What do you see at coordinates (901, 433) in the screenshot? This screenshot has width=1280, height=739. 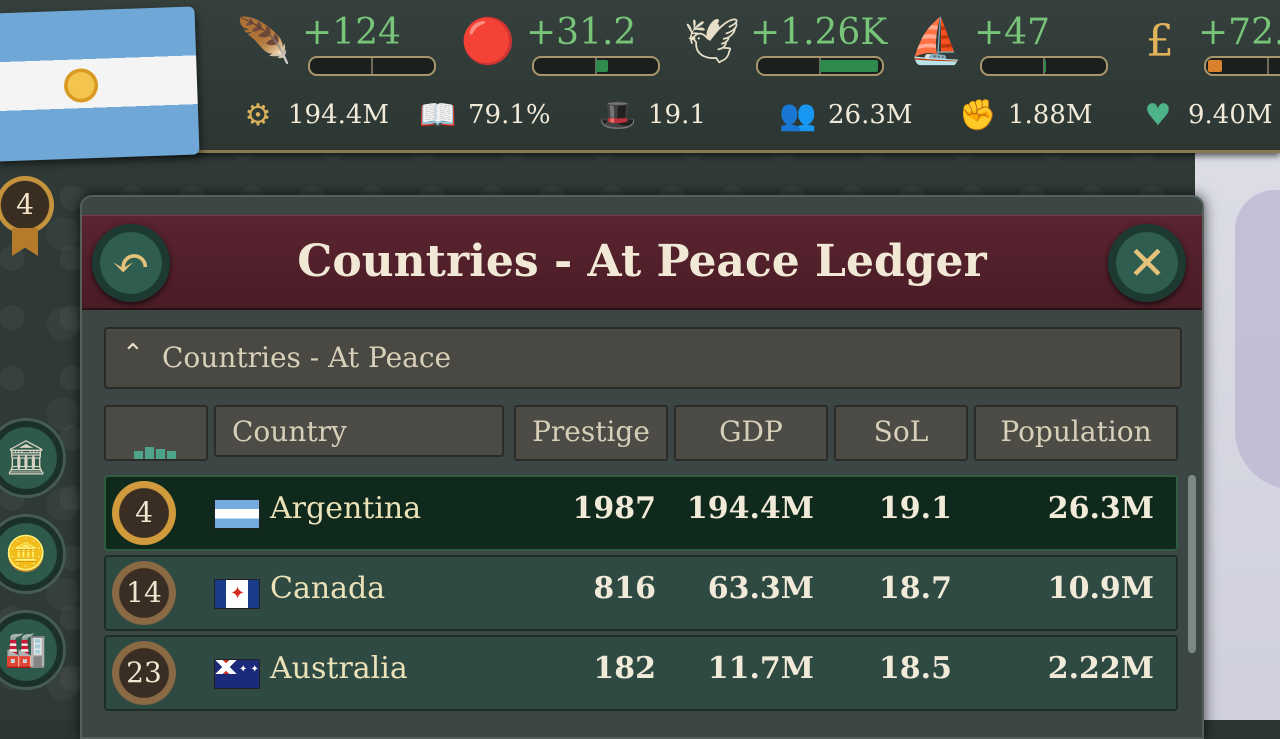 I see `column-header-sol: SoL` at bounding box center [901, 433].